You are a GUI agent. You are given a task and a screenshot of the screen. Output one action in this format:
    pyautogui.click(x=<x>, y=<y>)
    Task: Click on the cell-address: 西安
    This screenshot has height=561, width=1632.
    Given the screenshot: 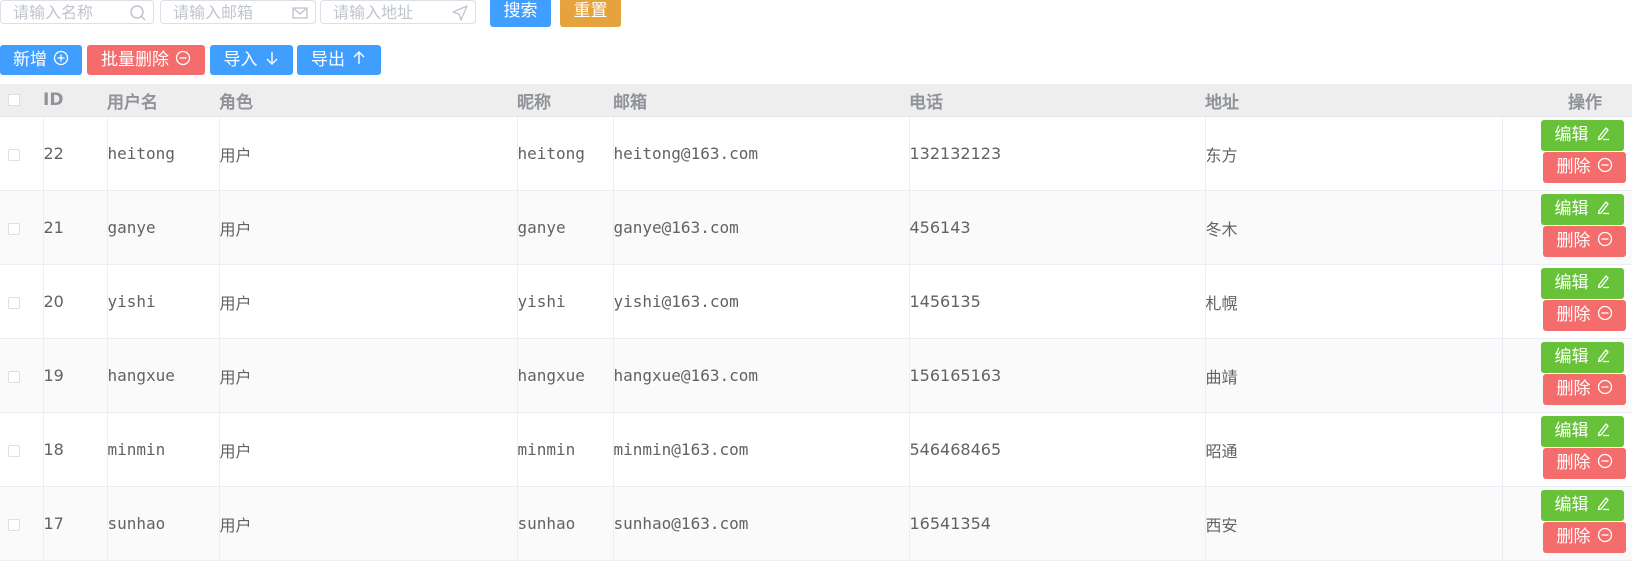 What is the action you would take?
    pyautogui.click(x=1353, y=524)
    